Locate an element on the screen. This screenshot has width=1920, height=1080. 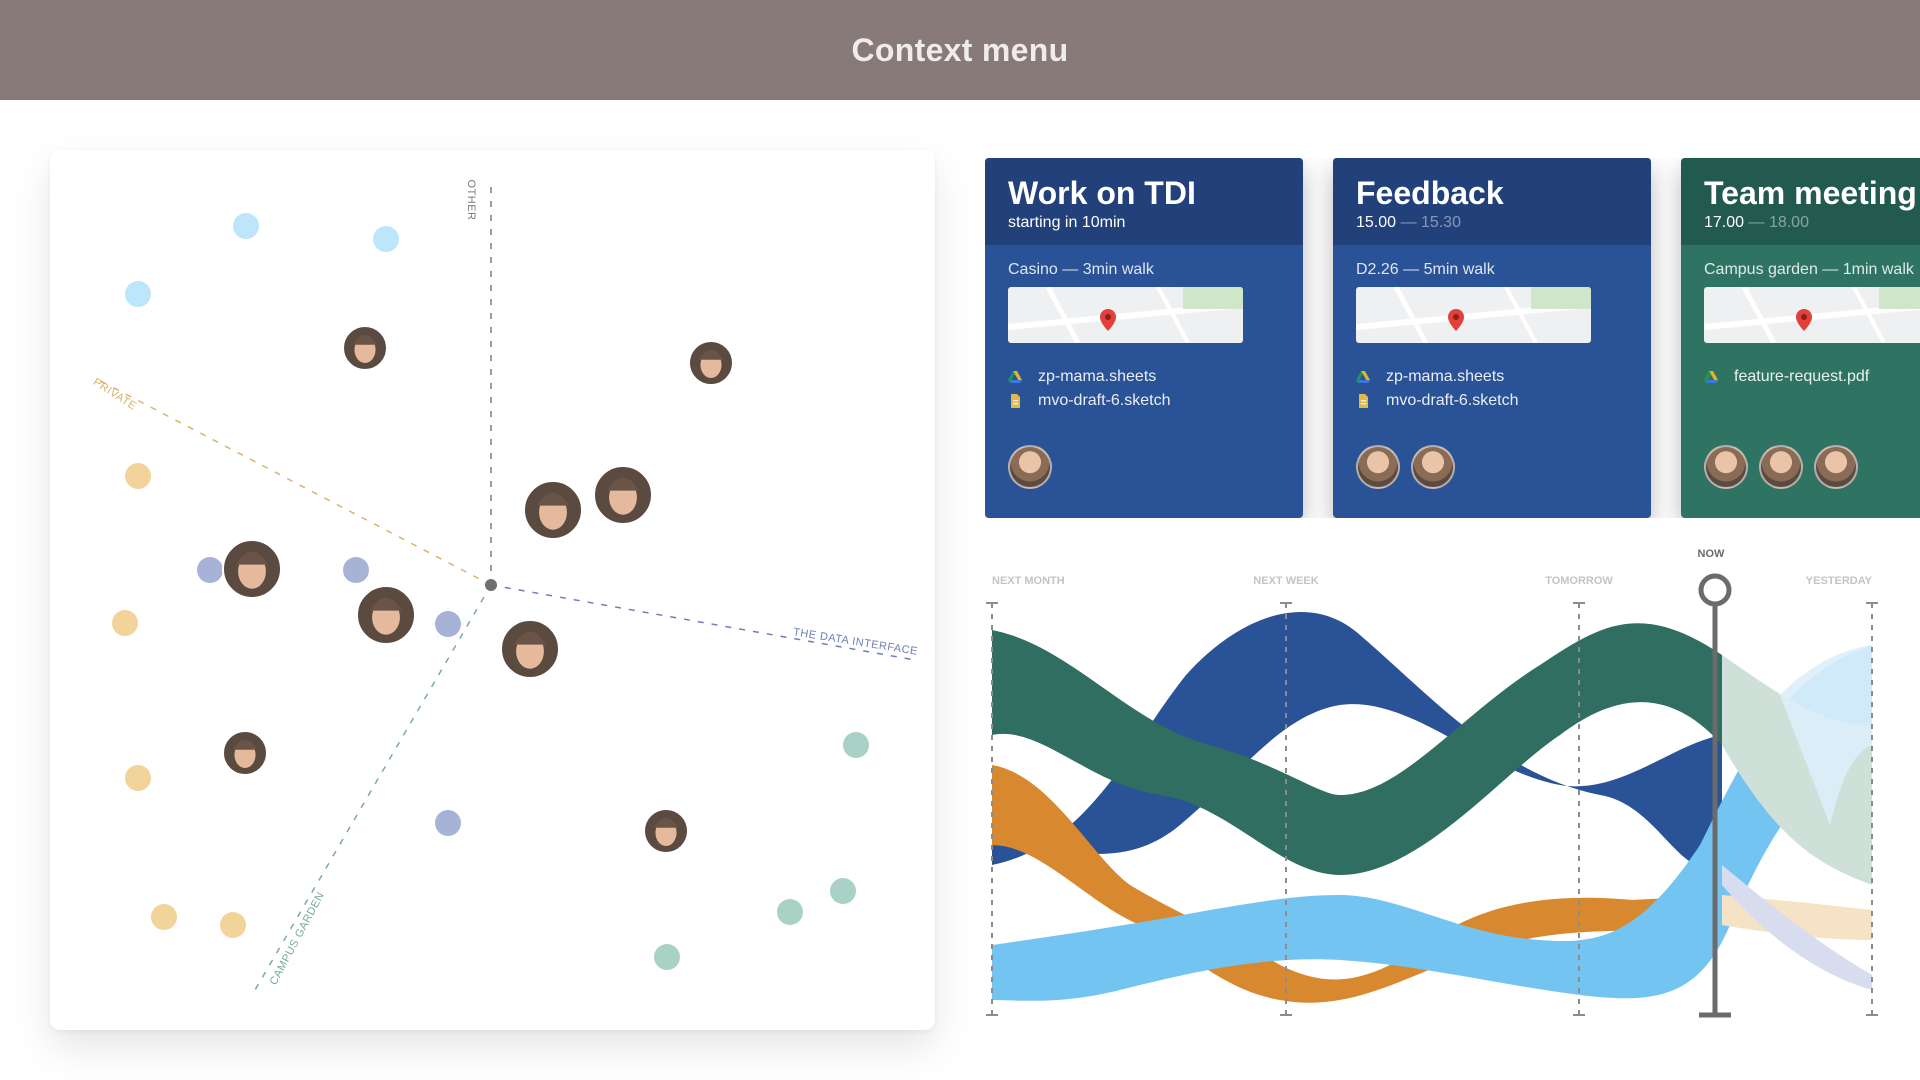
timeline-tick-label: NEXT WEEK is located at coordinates (1285, 581).